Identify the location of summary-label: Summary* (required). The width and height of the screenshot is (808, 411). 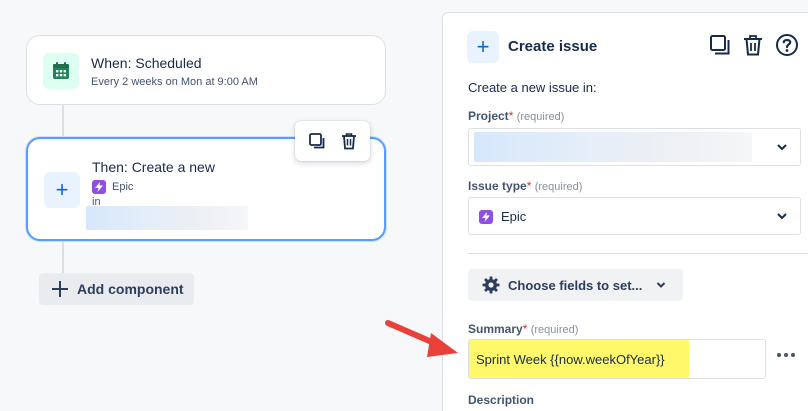
(523, 329).